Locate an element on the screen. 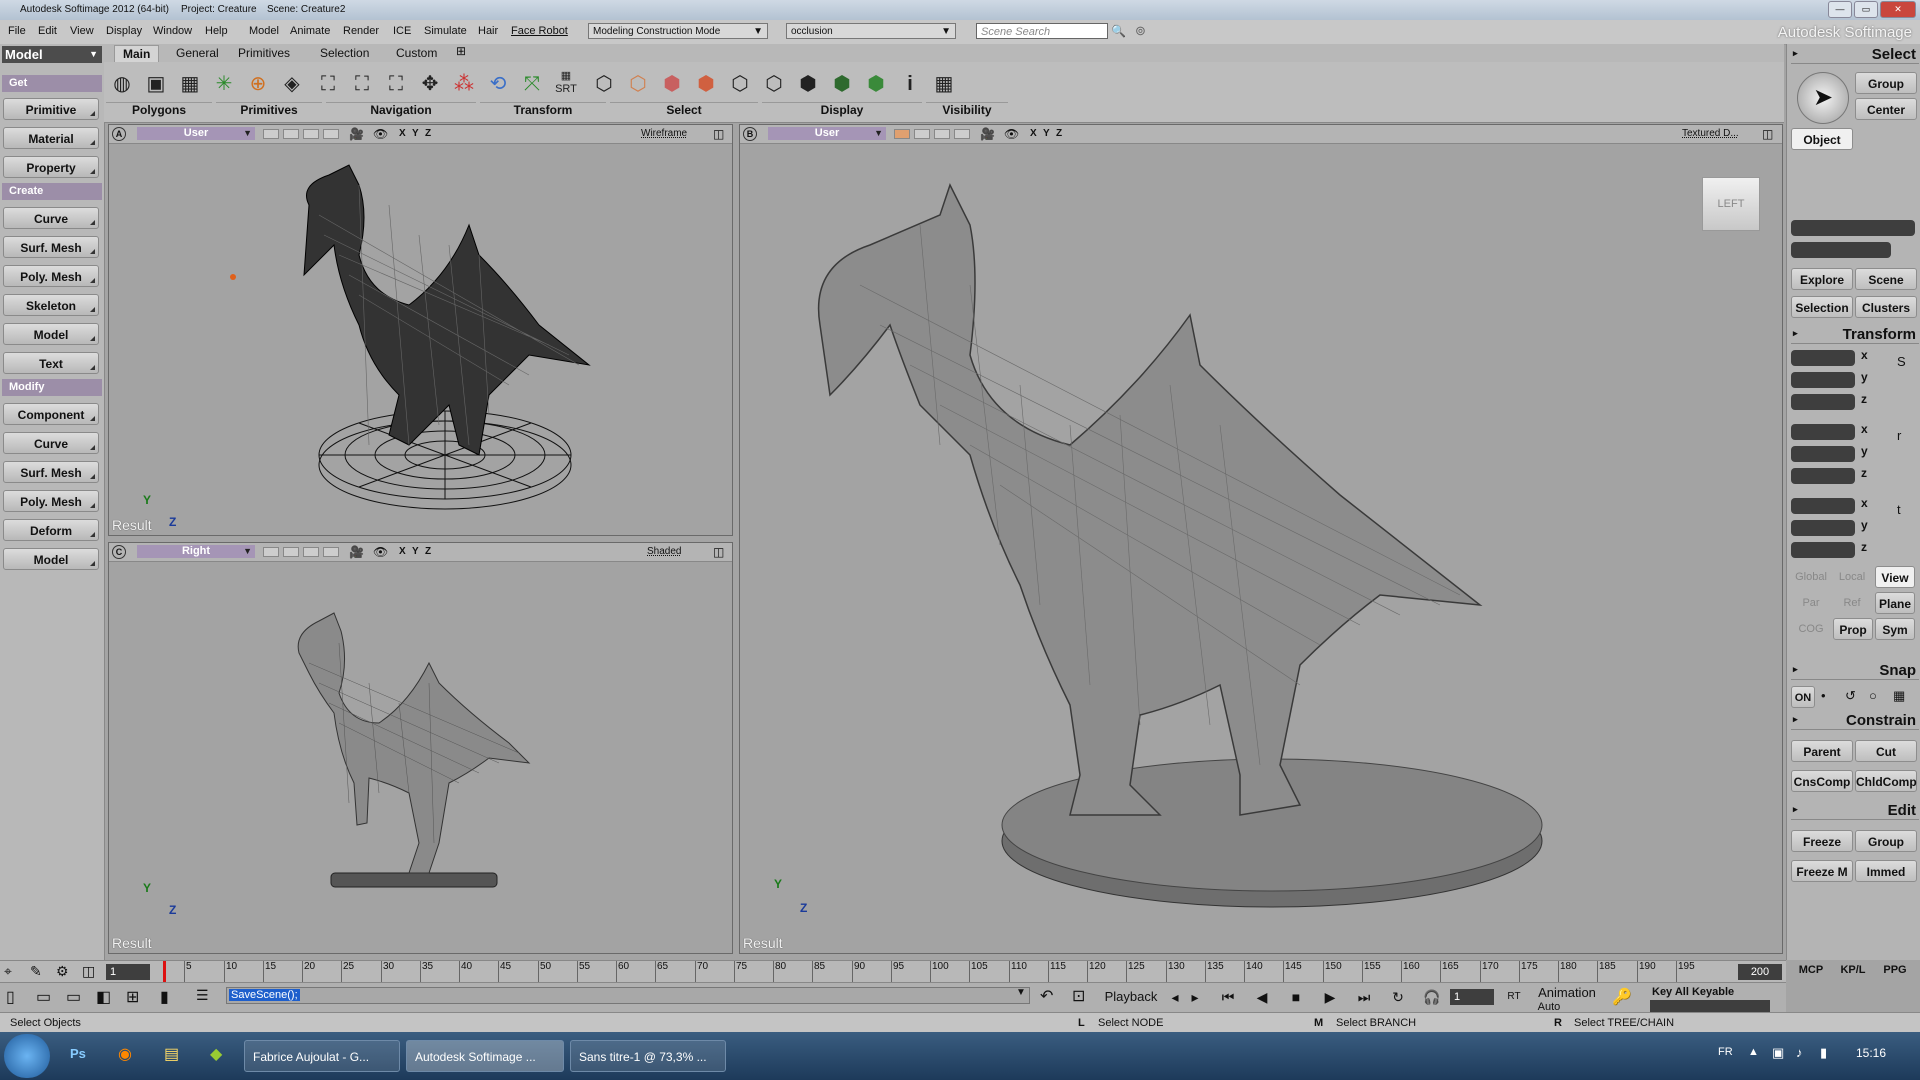 The width and height of the screenshot is (1920, 1080). tab-general: General is located at coordinates (197, 53).